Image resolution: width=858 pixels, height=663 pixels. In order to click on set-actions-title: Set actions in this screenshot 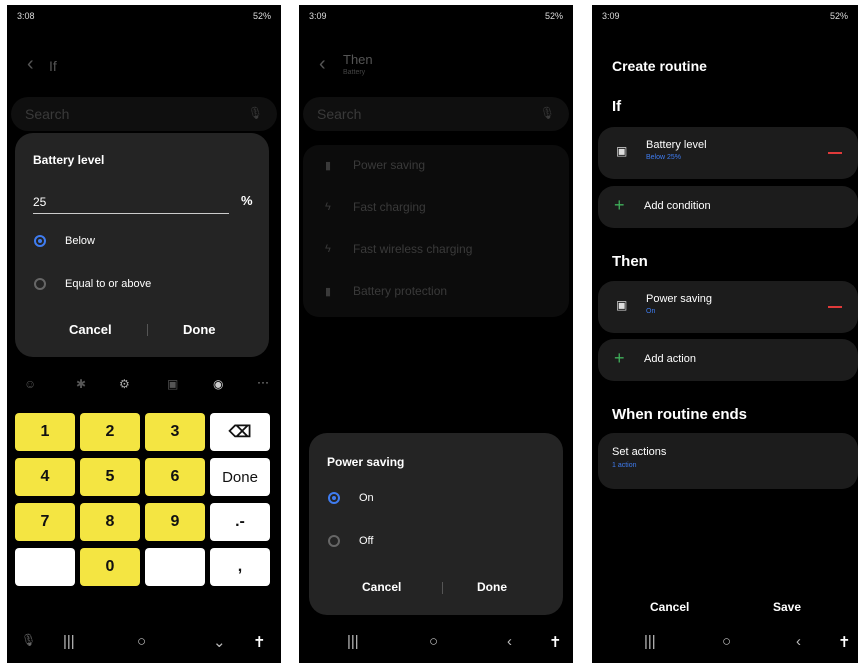, I will do `click(639, 452)`.